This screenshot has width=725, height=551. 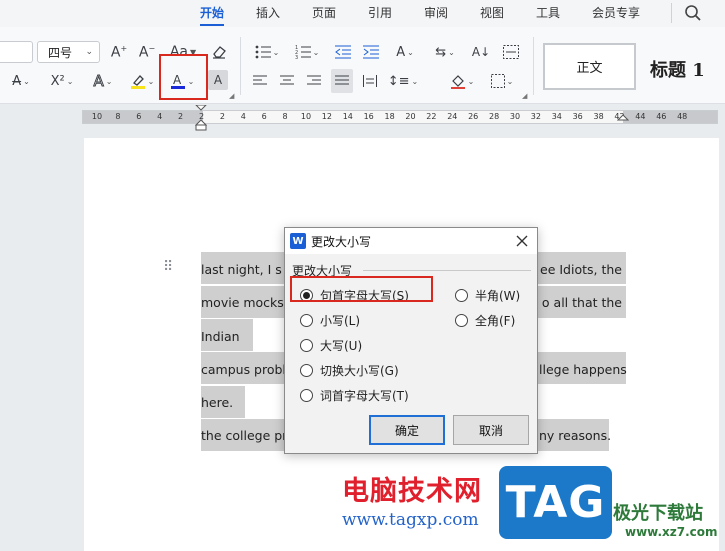 What do you see at coordinates (181, 116) in the screenshot?
I see `ruler-tick: 2` at bounding box center [181, 116].